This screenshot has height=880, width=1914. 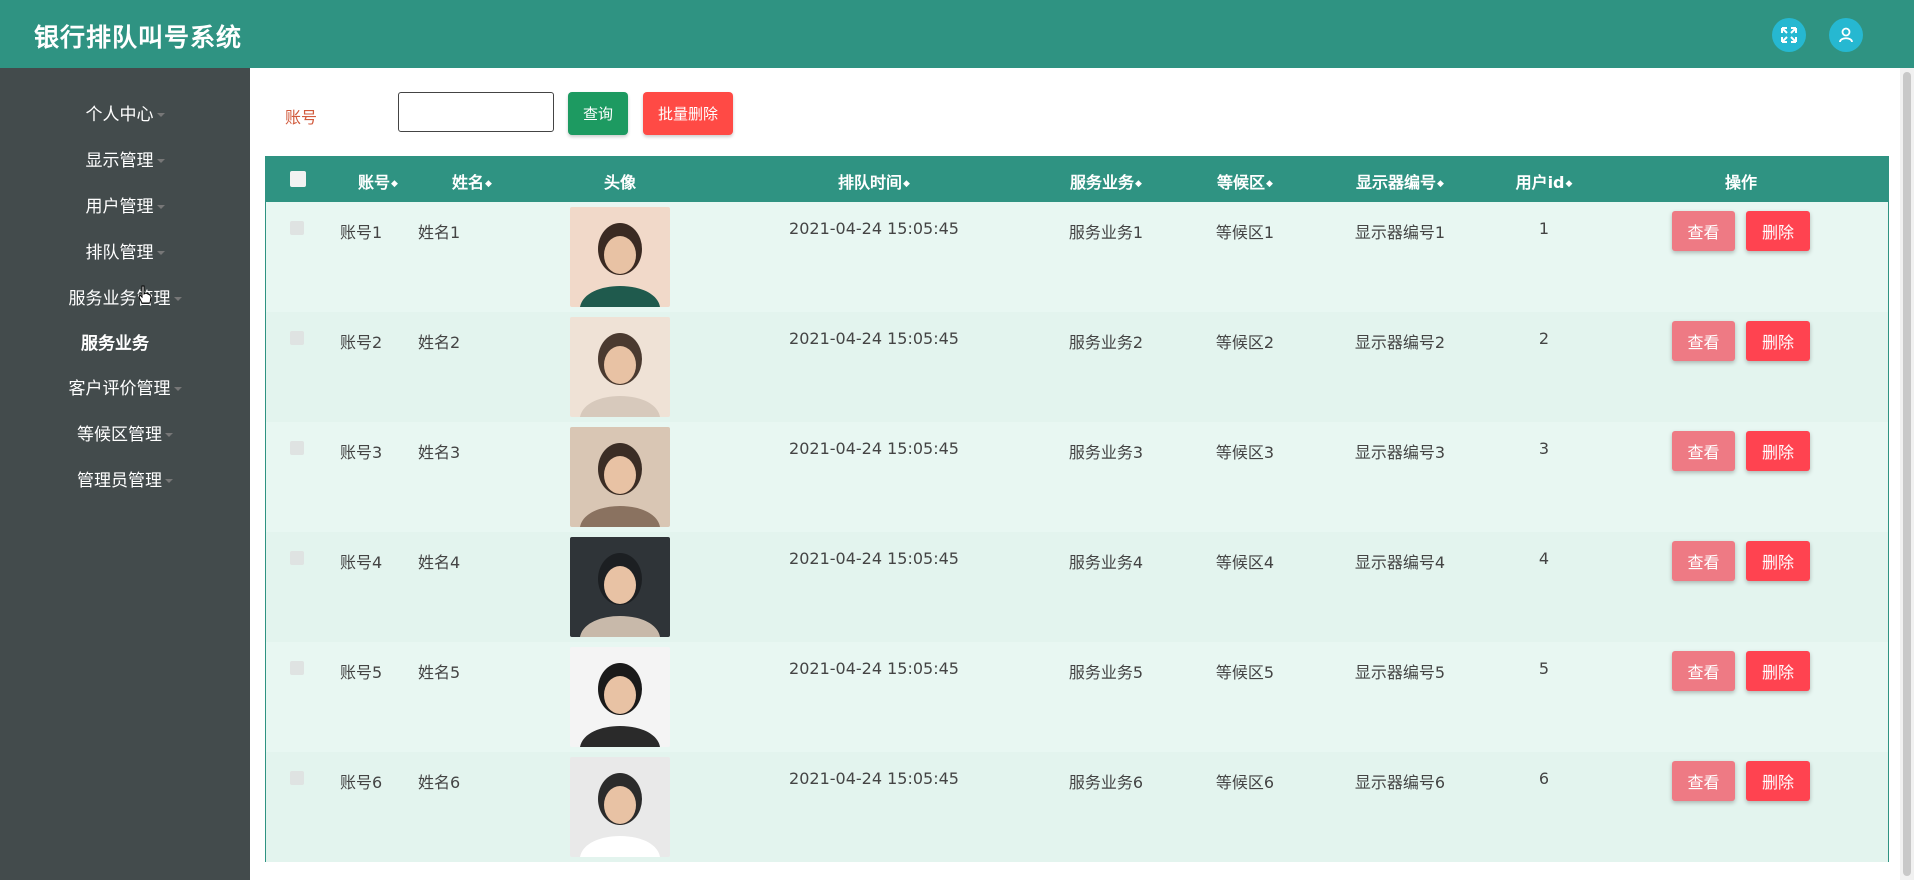 What do you see at coordinates (472, 181) in the screenshot?
I see `column-header-name: 姓名◆` at bounding box center [472, 181].